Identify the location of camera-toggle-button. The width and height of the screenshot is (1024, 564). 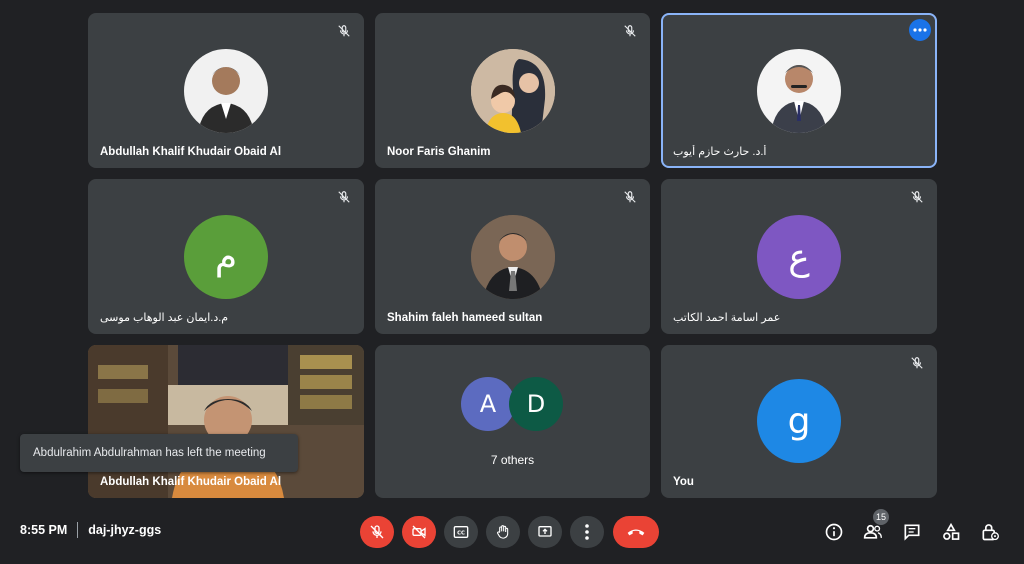
(419, 532).